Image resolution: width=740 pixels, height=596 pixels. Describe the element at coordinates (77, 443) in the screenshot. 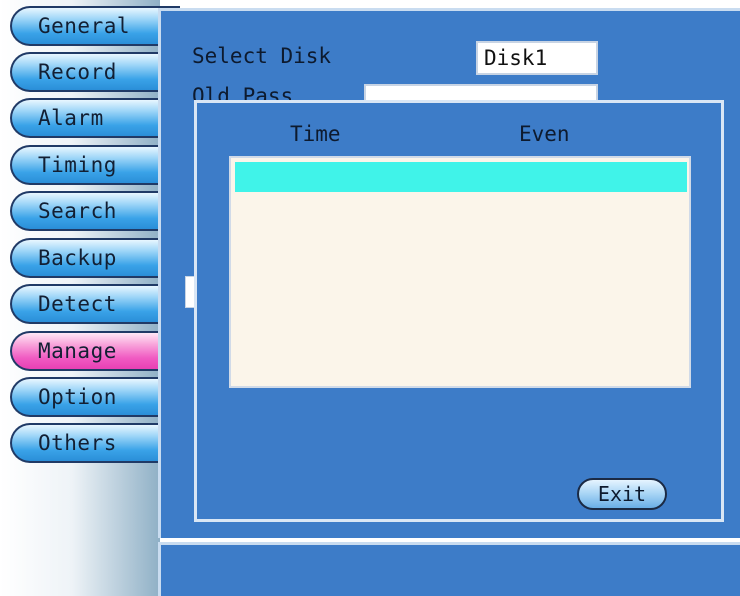

I see `nav-item-label: Others` at that location.